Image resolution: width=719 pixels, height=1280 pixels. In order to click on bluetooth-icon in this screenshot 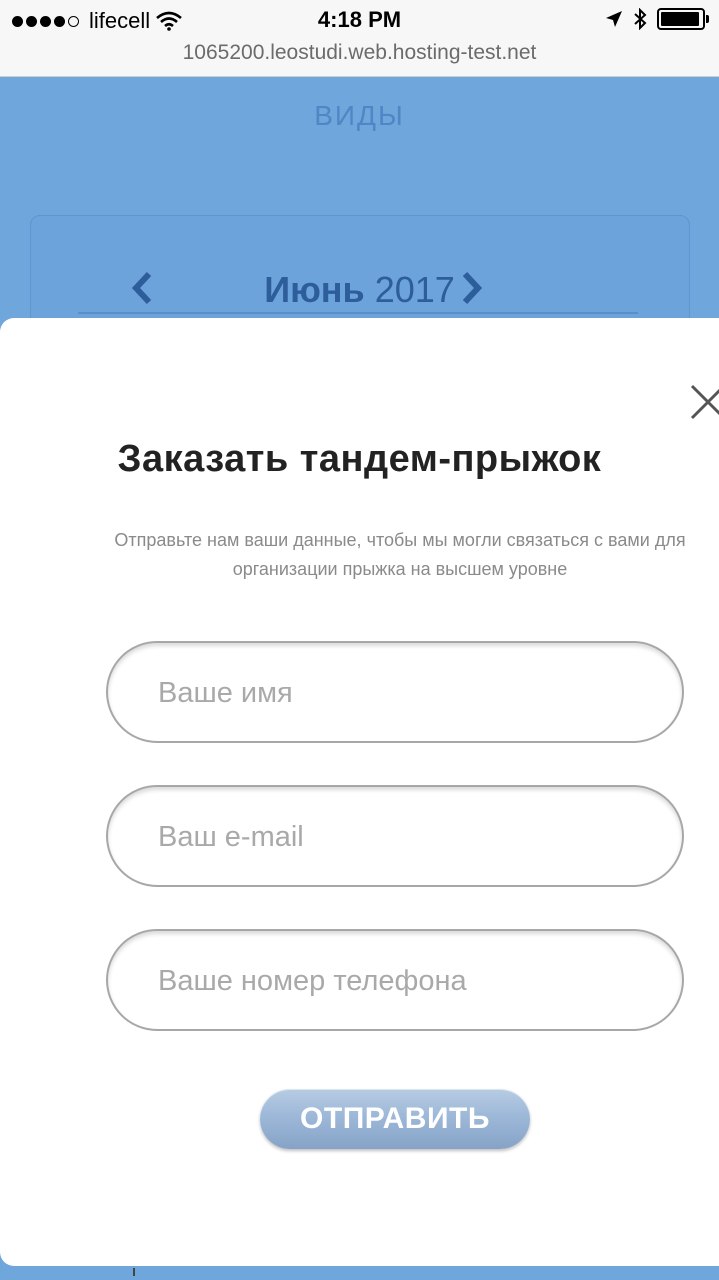, I will do `click(640, 19)`.